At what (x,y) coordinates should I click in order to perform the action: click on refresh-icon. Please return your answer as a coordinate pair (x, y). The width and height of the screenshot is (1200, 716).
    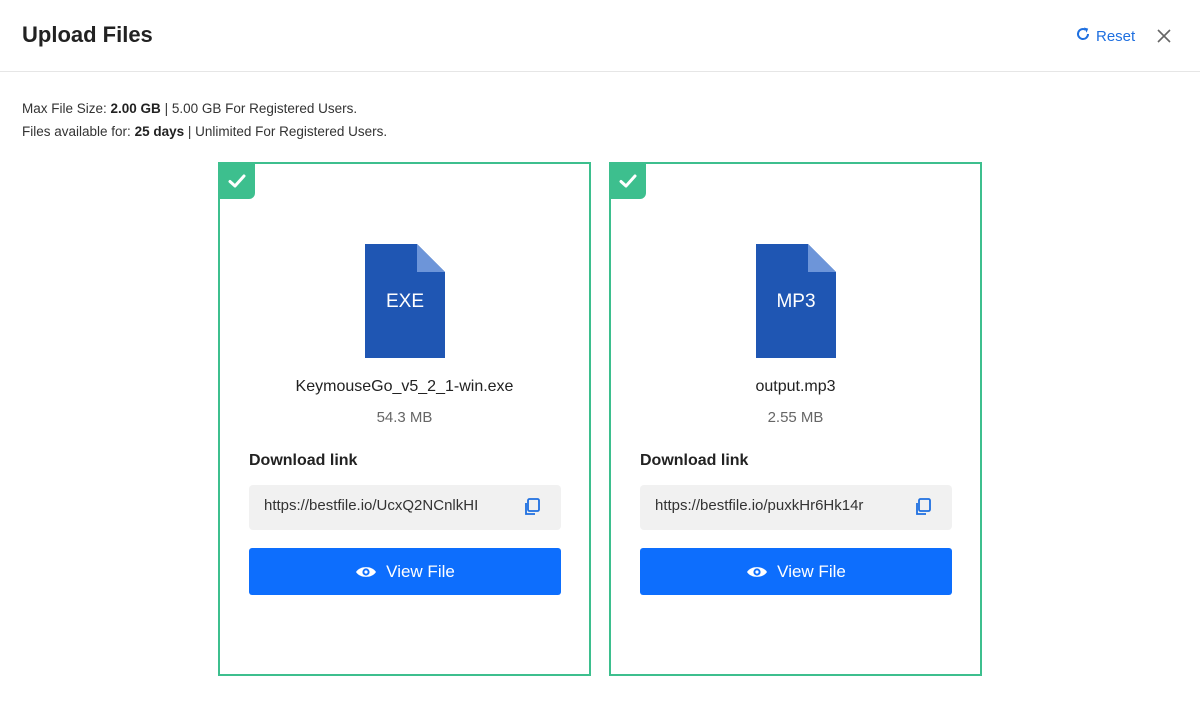
    Looking at the image, I should click on (1083, 36).